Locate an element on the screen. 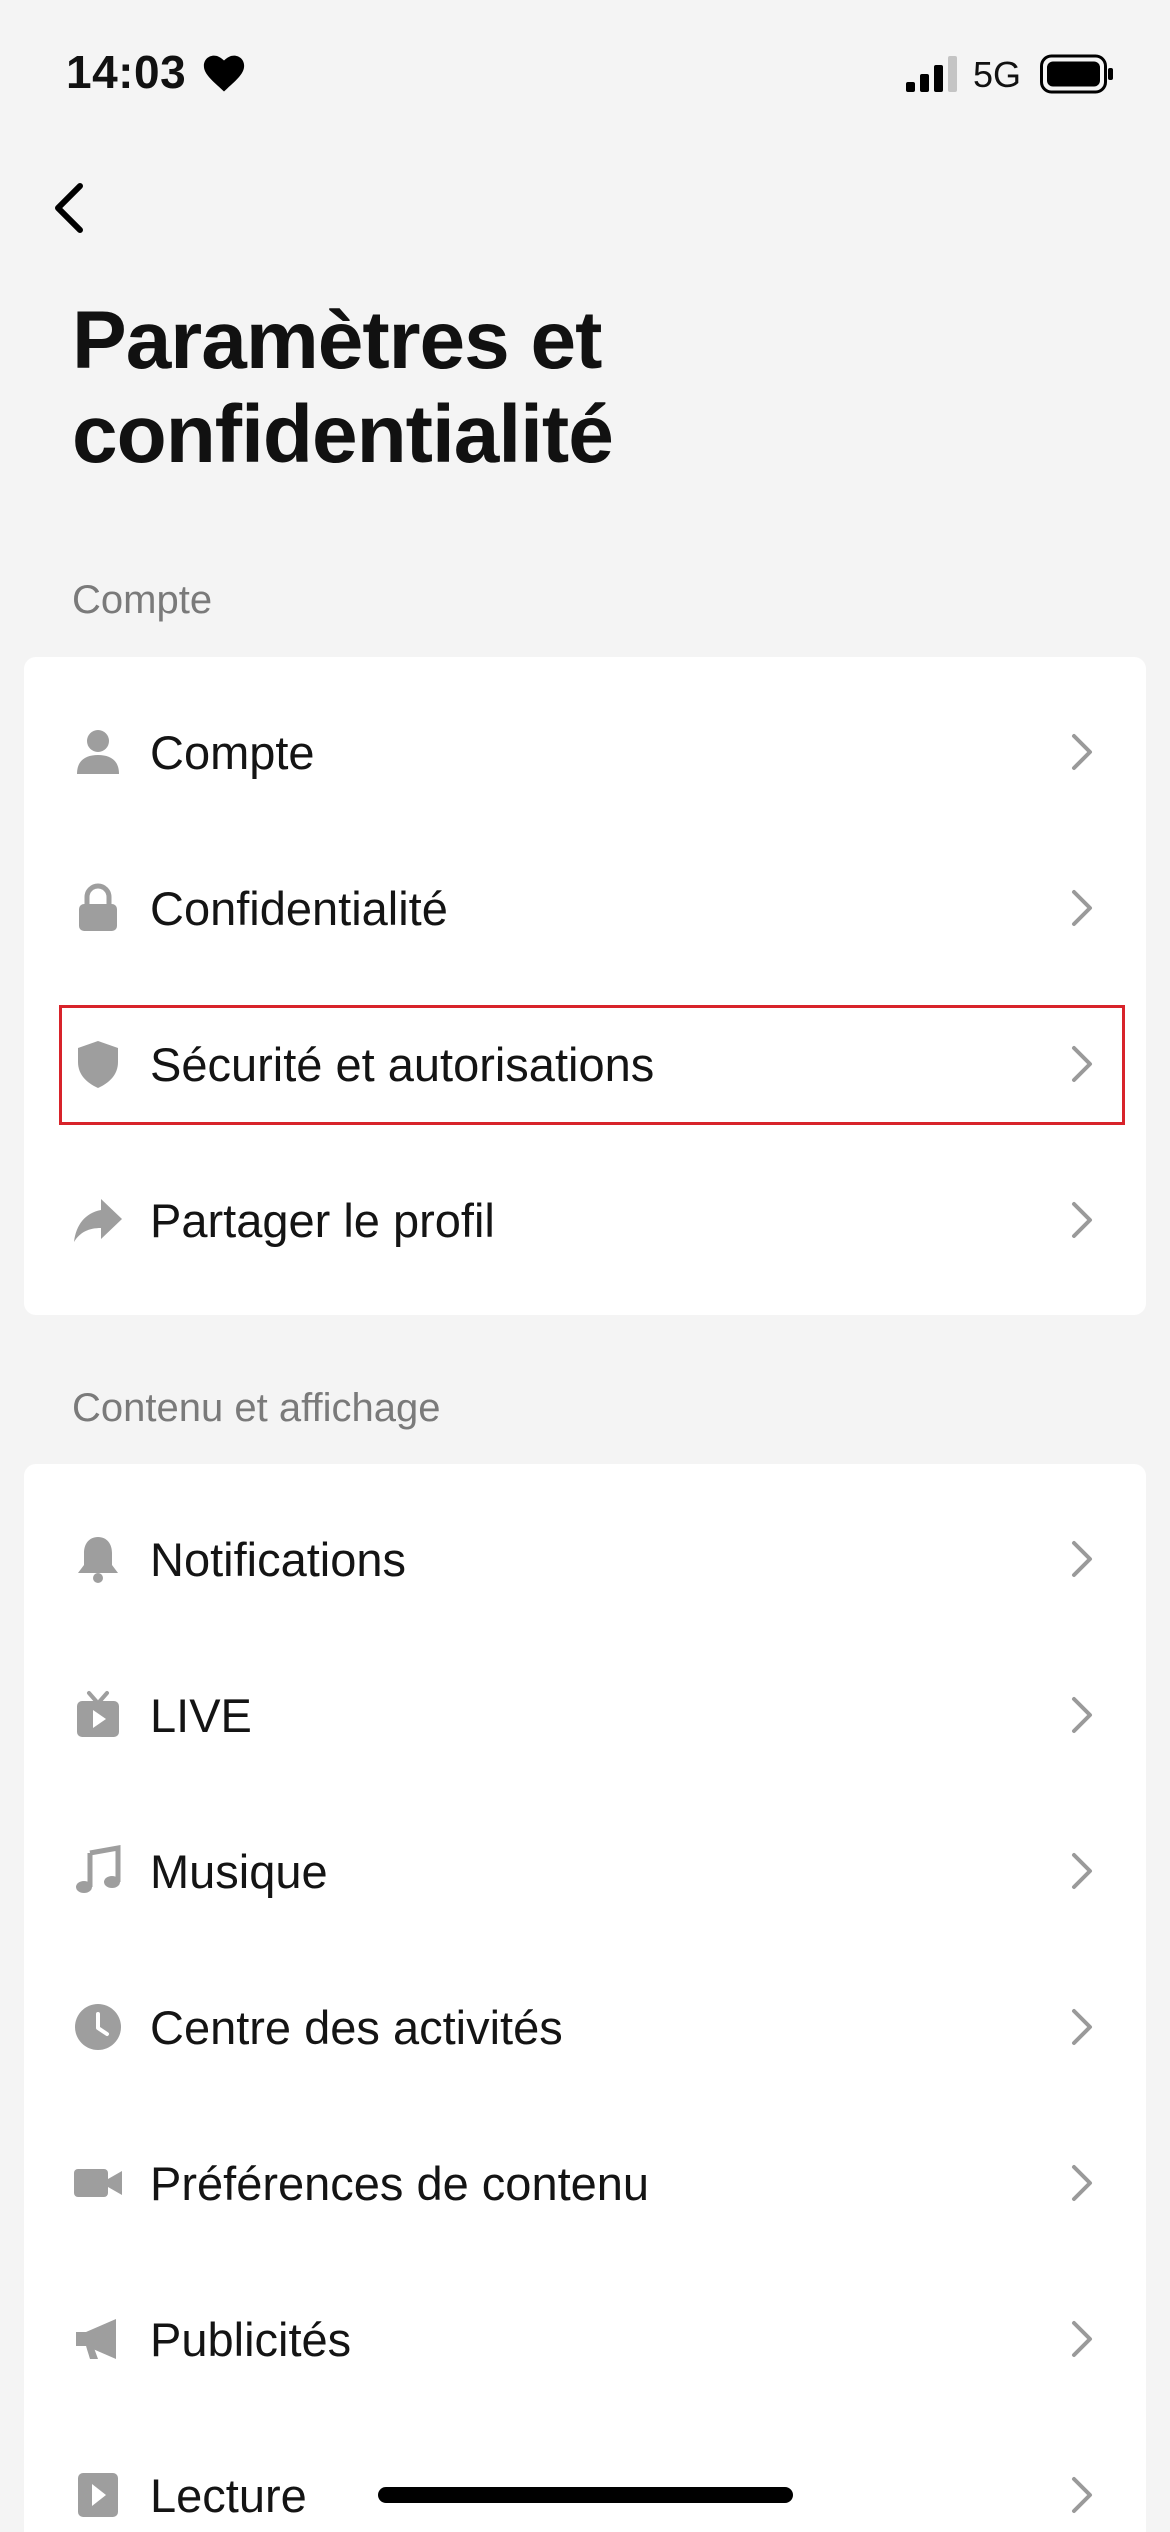  settings-item-label: Musique is located at coordinates (239, 1871).